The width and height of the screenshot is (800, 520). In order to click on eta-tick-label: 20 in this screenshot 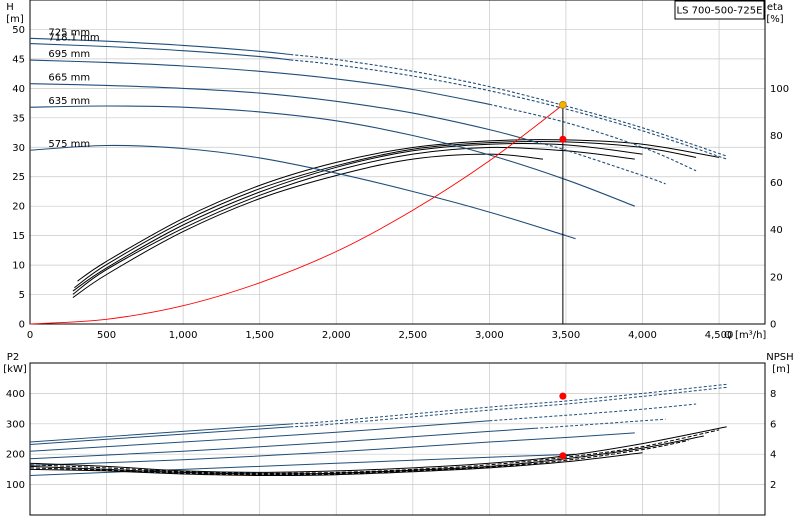, I will do `click(776, 277)`.